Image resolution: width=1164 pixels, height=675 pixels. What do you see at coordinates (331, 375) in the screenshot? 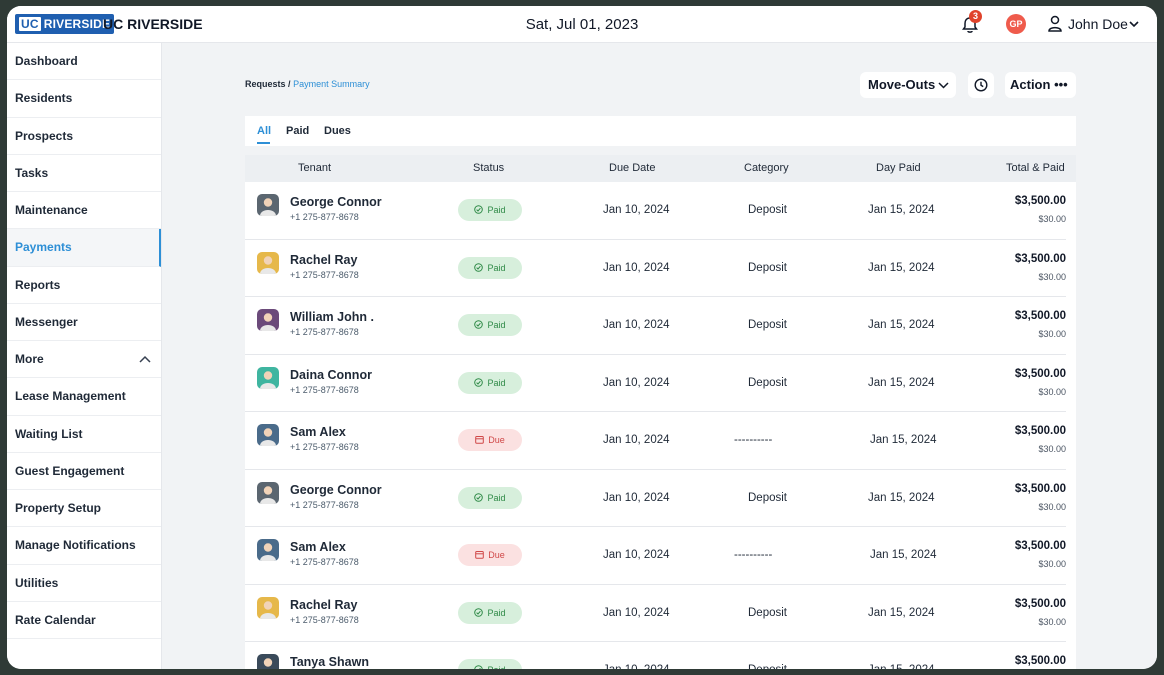
I see `tenant-name: Daina Connor` at bounding box center [331, 375].